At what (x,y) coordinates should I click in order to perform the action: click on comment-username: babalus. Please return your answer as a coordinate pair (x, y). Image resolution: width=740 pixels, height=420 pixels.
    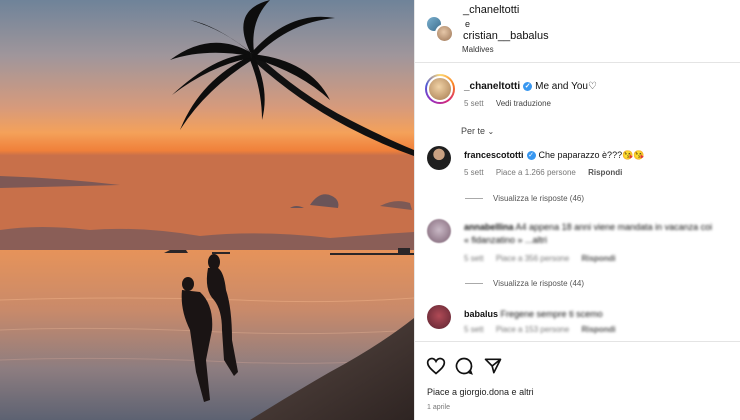
    Looking at the image, I should click on (481, 314).